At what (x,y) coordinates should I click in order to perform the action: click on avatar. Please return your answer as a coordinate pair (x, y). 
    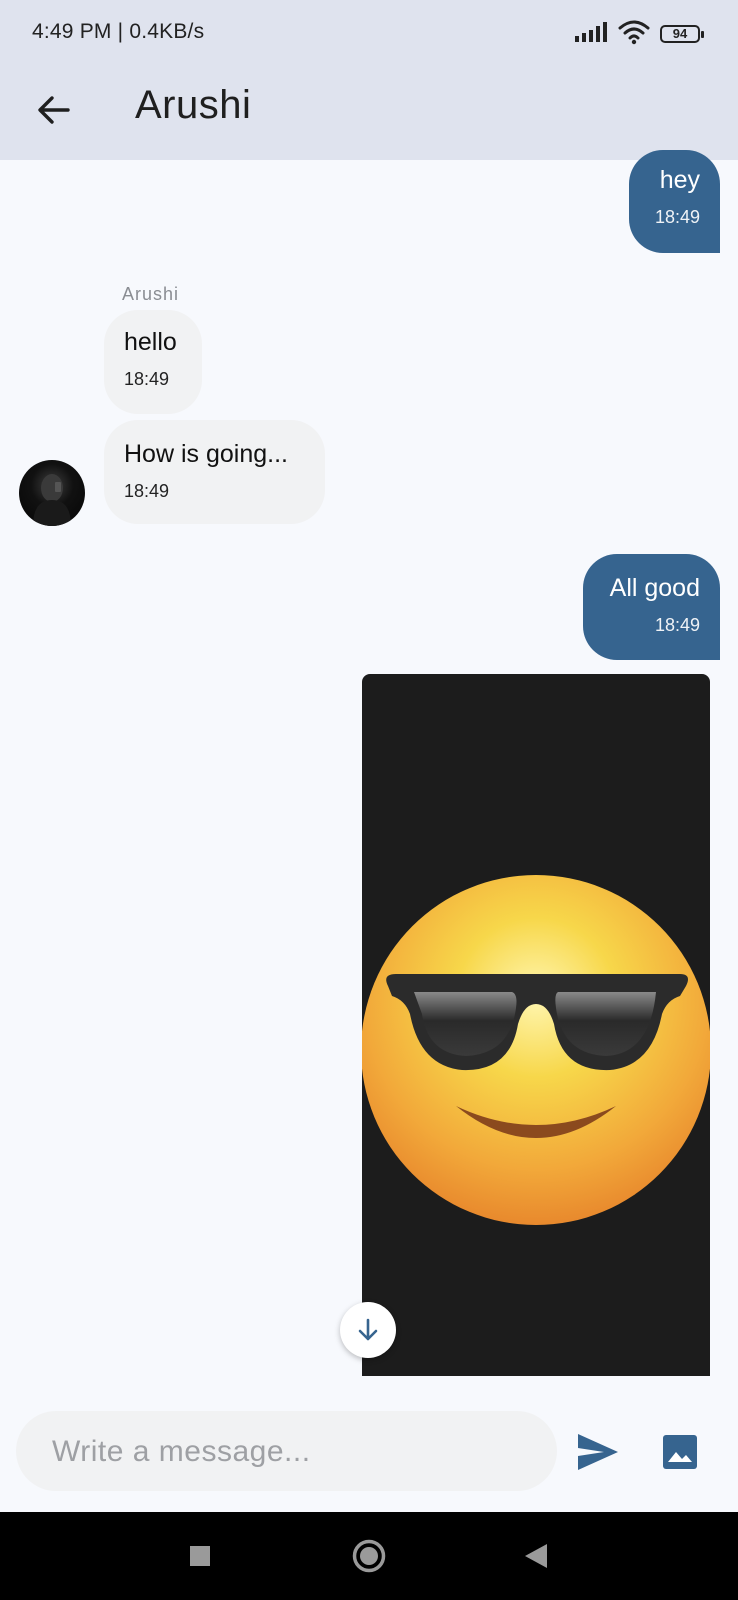
    Looking at the image, I should click on (52, 493).